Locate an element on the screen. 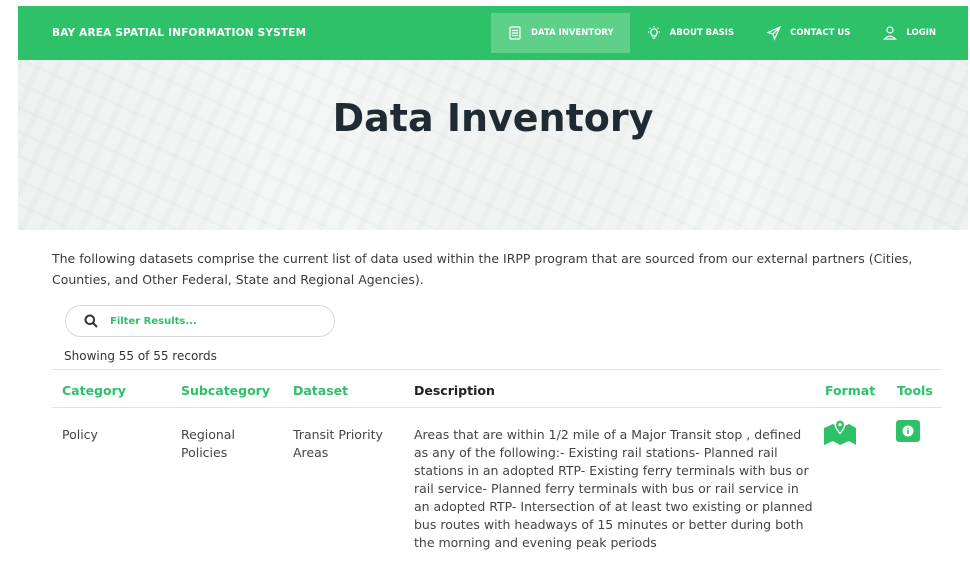 The height and width of the screenshot is (573, 970). nav-contact-us-label: CONTACT US is located at coordinates (820, 33).